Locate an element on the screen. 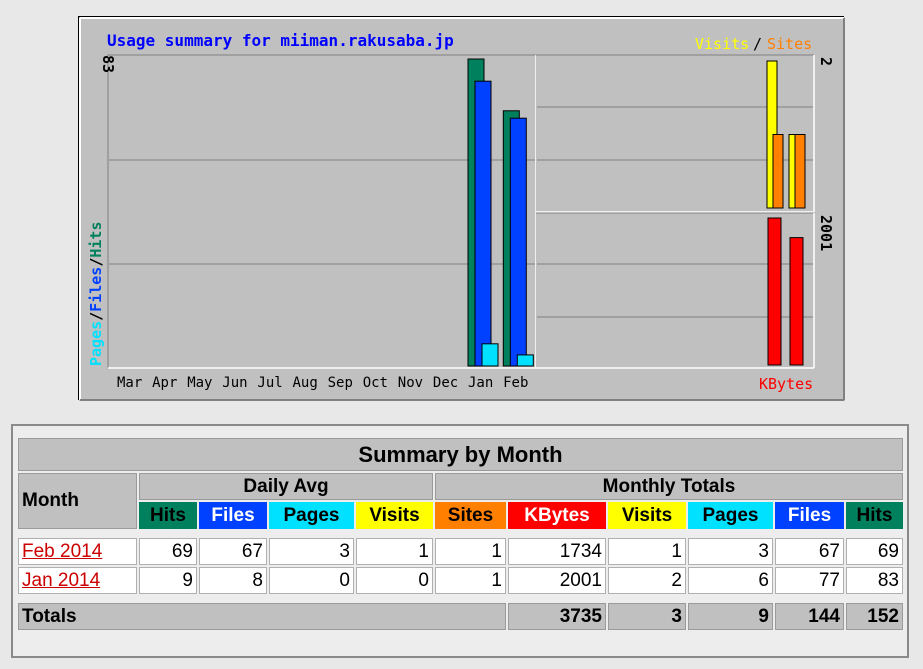  cell-daily-files: 8 is located at coordinates (233, 580).